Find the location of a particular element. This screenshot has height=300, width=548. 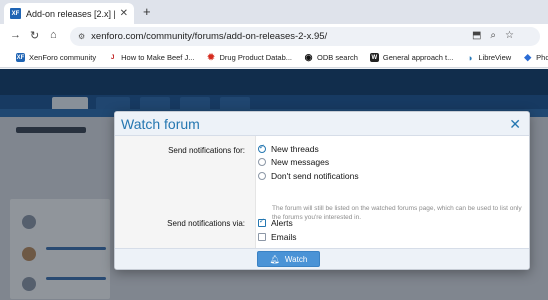

bookmark-label: XenForo community is located at coordinates (63, 57).